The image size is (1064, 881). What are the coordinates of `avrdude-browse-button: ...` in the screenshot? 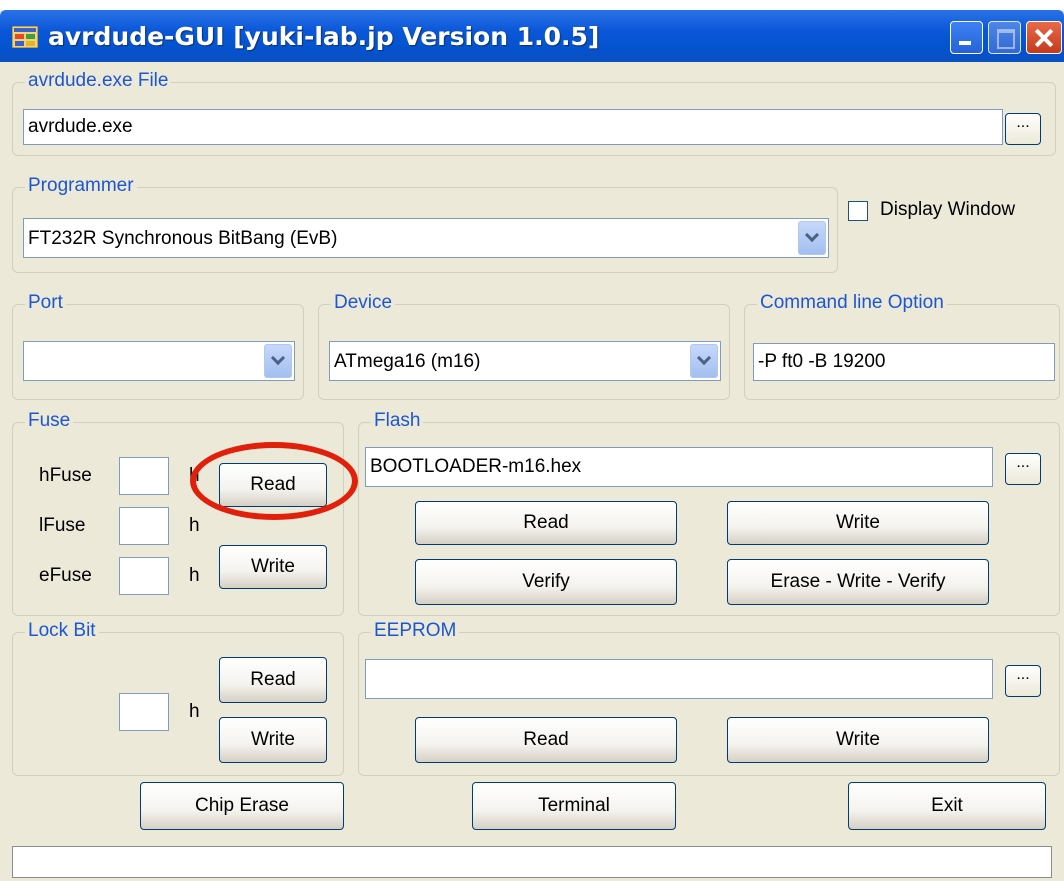 It's located at (1023, 129).